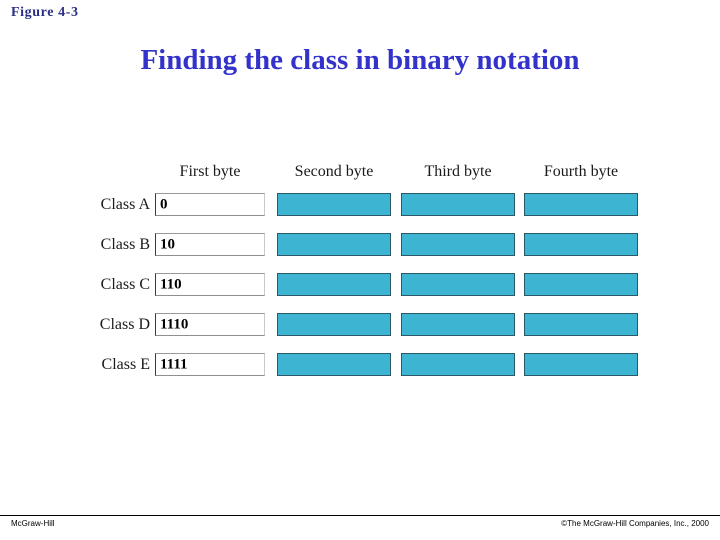 The height and width of the screenshot is (540, 720). Describe the element at coordinates (334, 171) in the screenshot. I see `column-header-2: Second byte` at that location.